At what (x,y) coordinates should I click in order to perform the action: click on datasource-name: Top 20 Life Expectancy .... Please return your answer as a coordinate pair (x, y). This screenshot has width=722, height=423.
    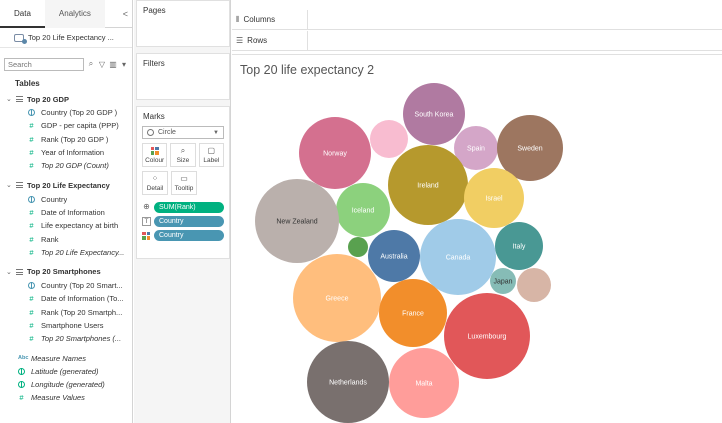
    Looking at the image, I should click on (71, 37).